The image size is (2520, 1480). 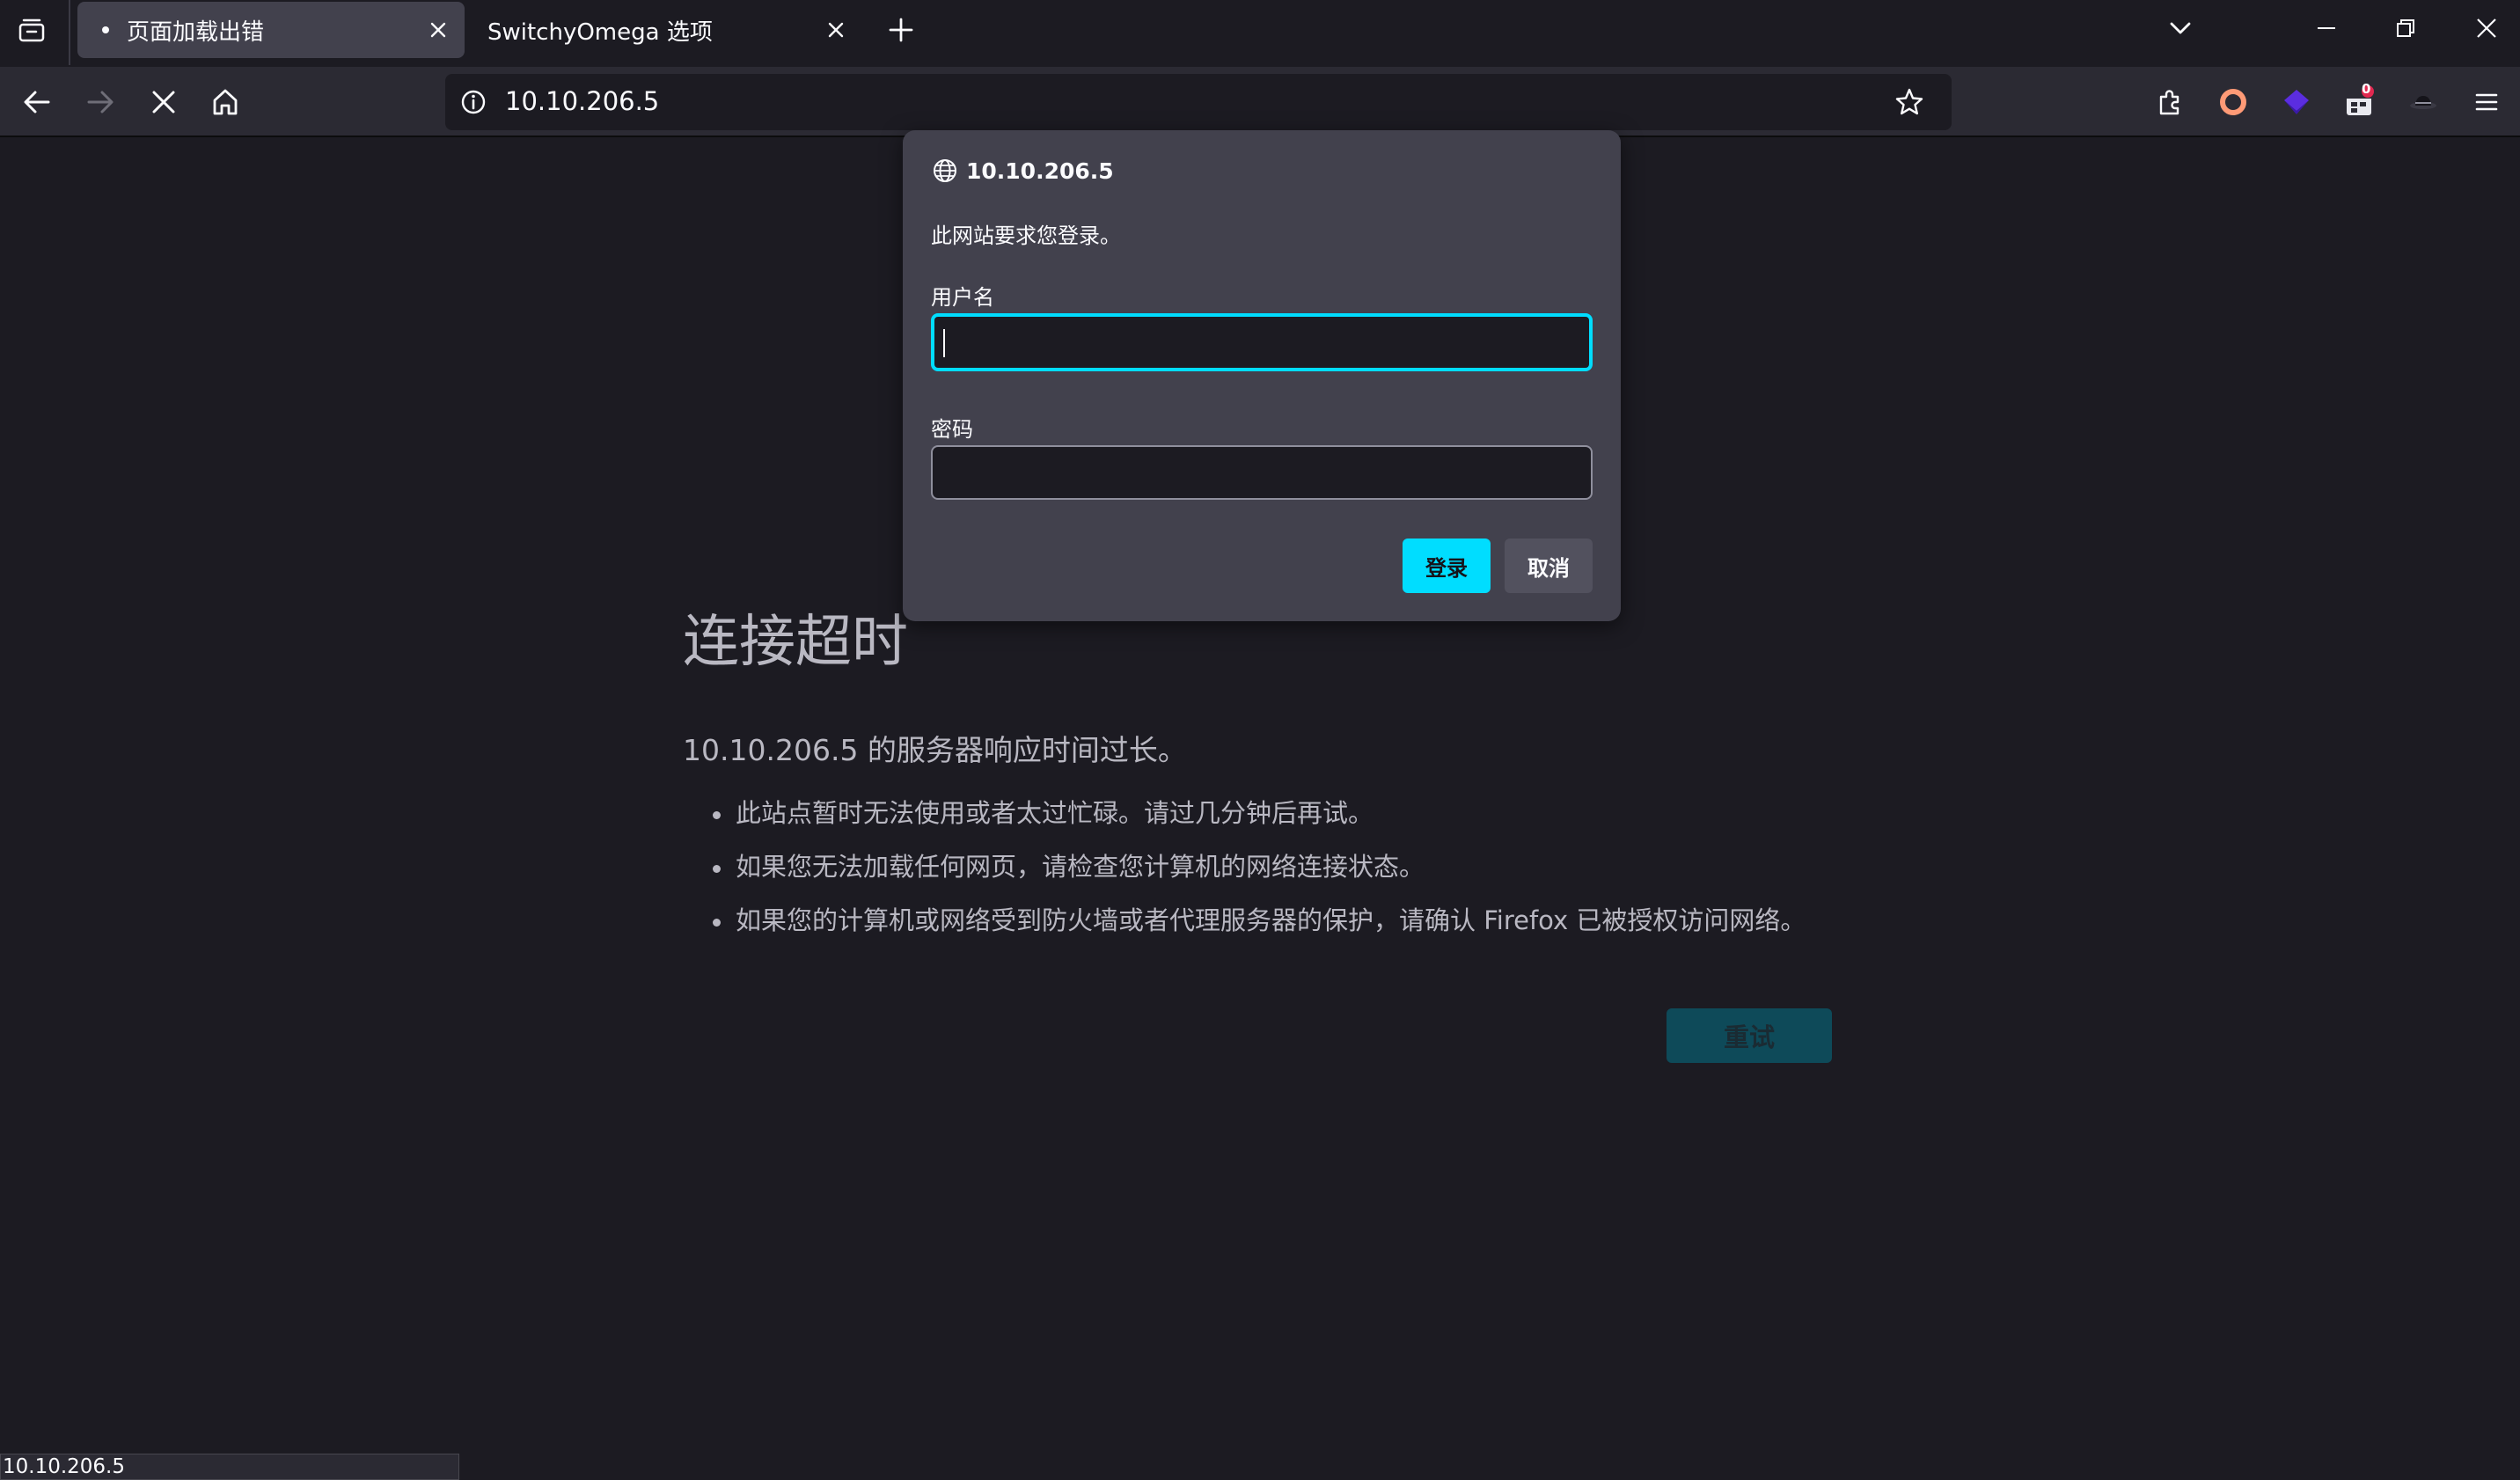 I want to click on calendar-extension-icon: 0, so click(x=2360, y=101).